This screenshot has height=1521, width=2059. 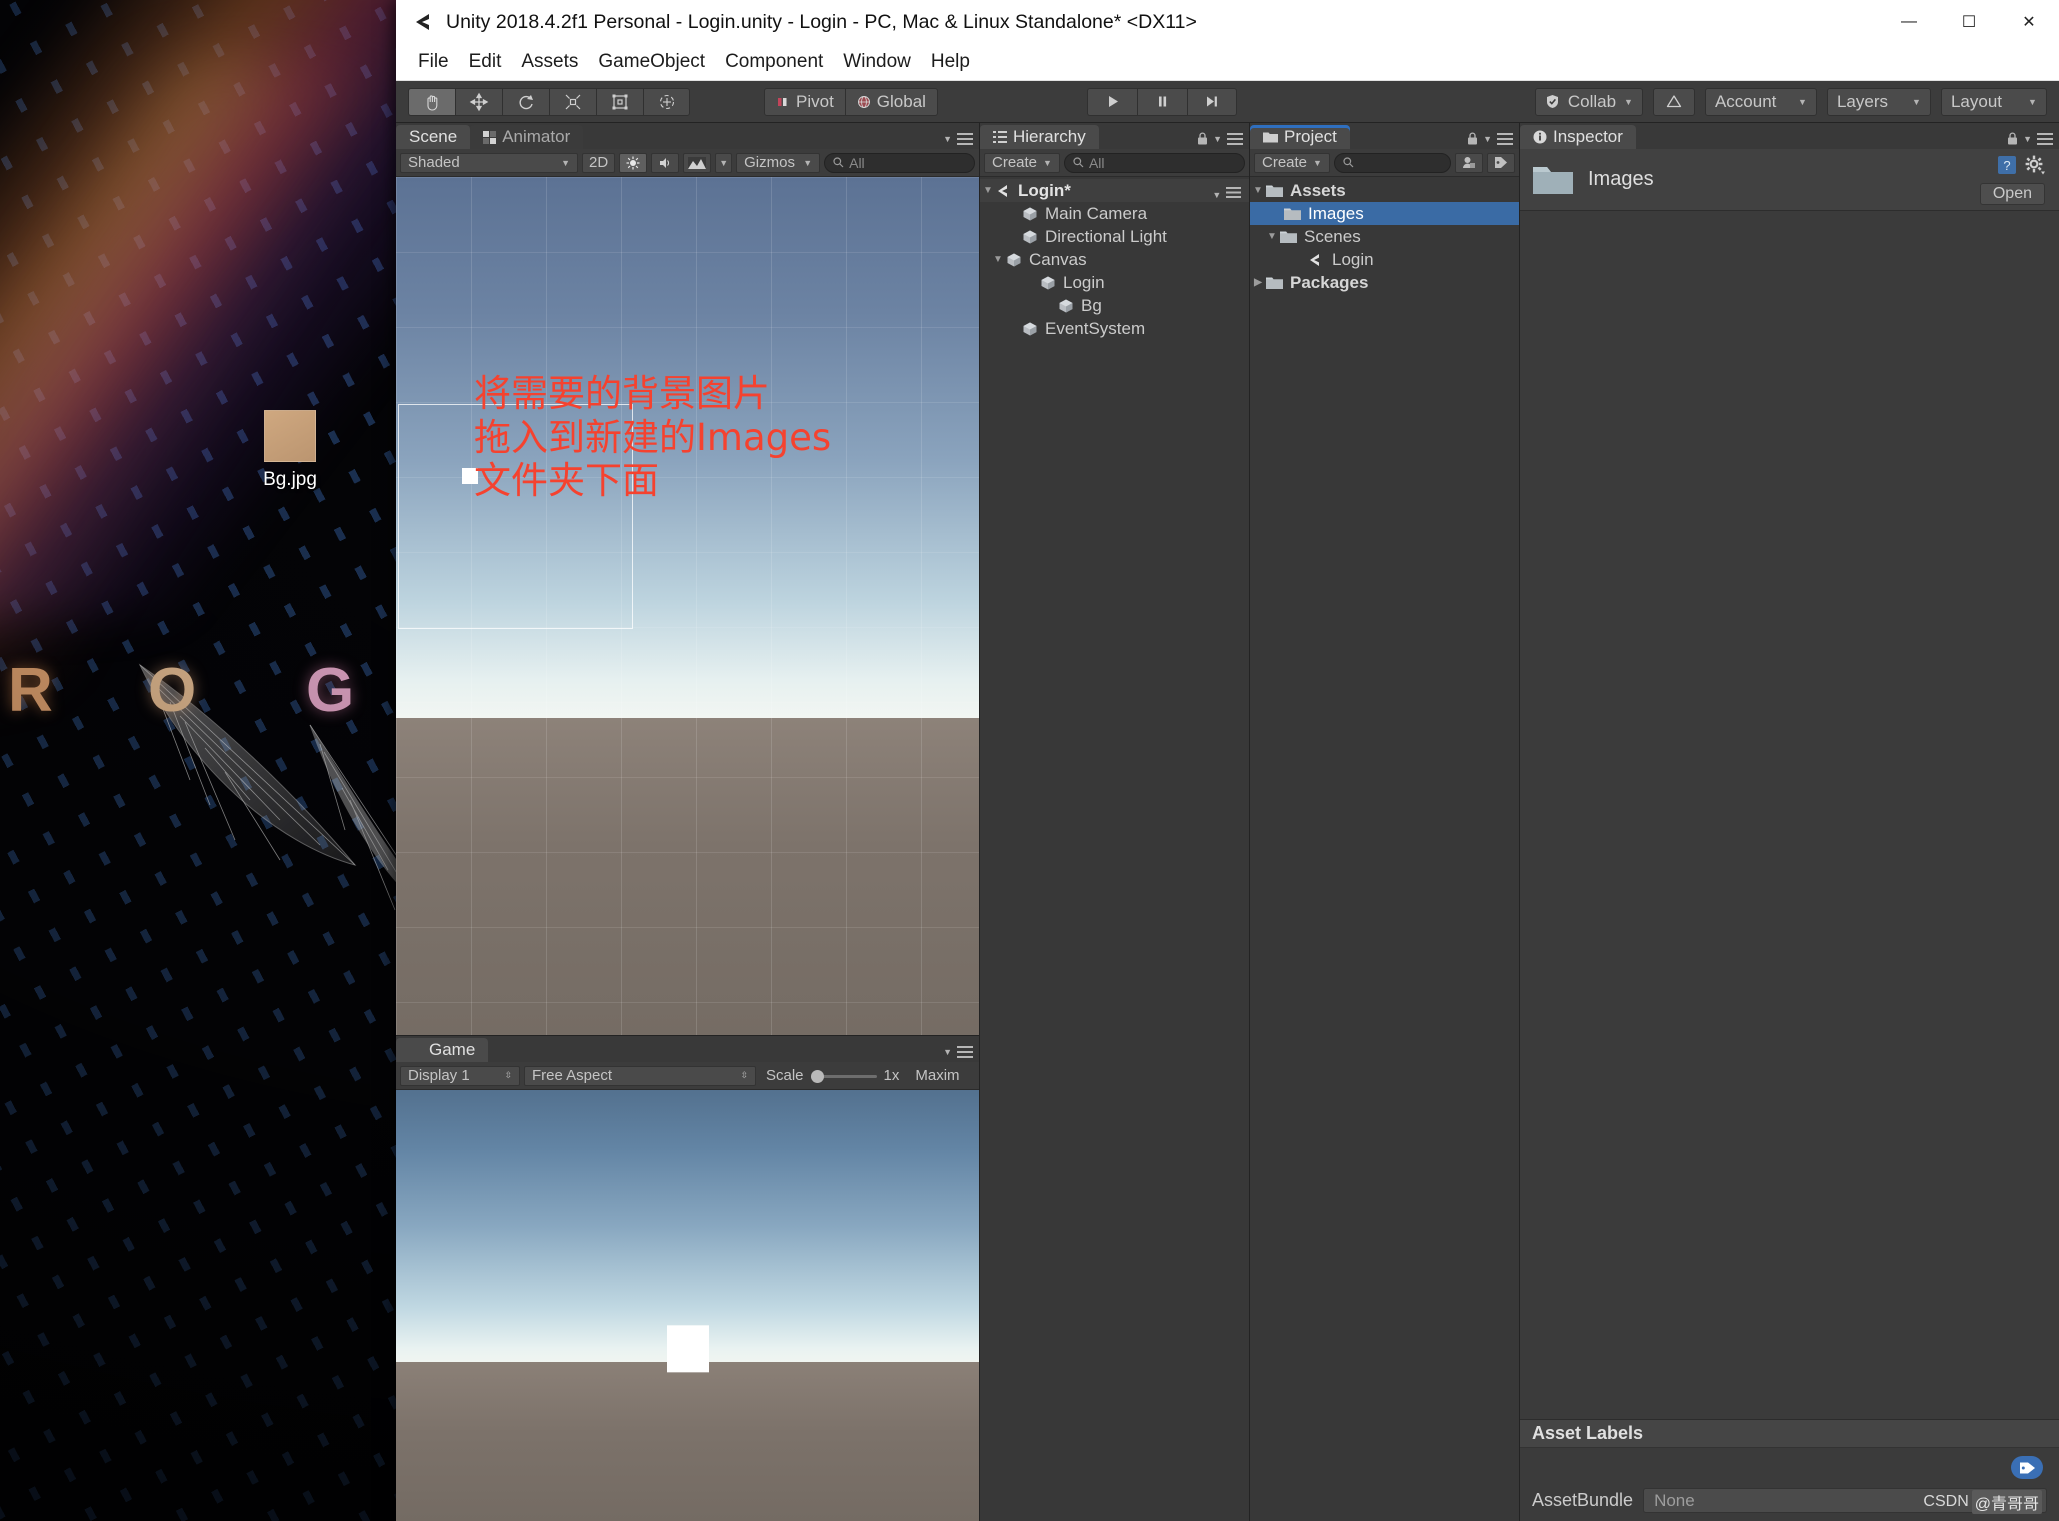 What do you see at coordinates (1878, 101) in the screenshot?
I see `layers-button: Layers ▼` at bounding box center [1878, 101].